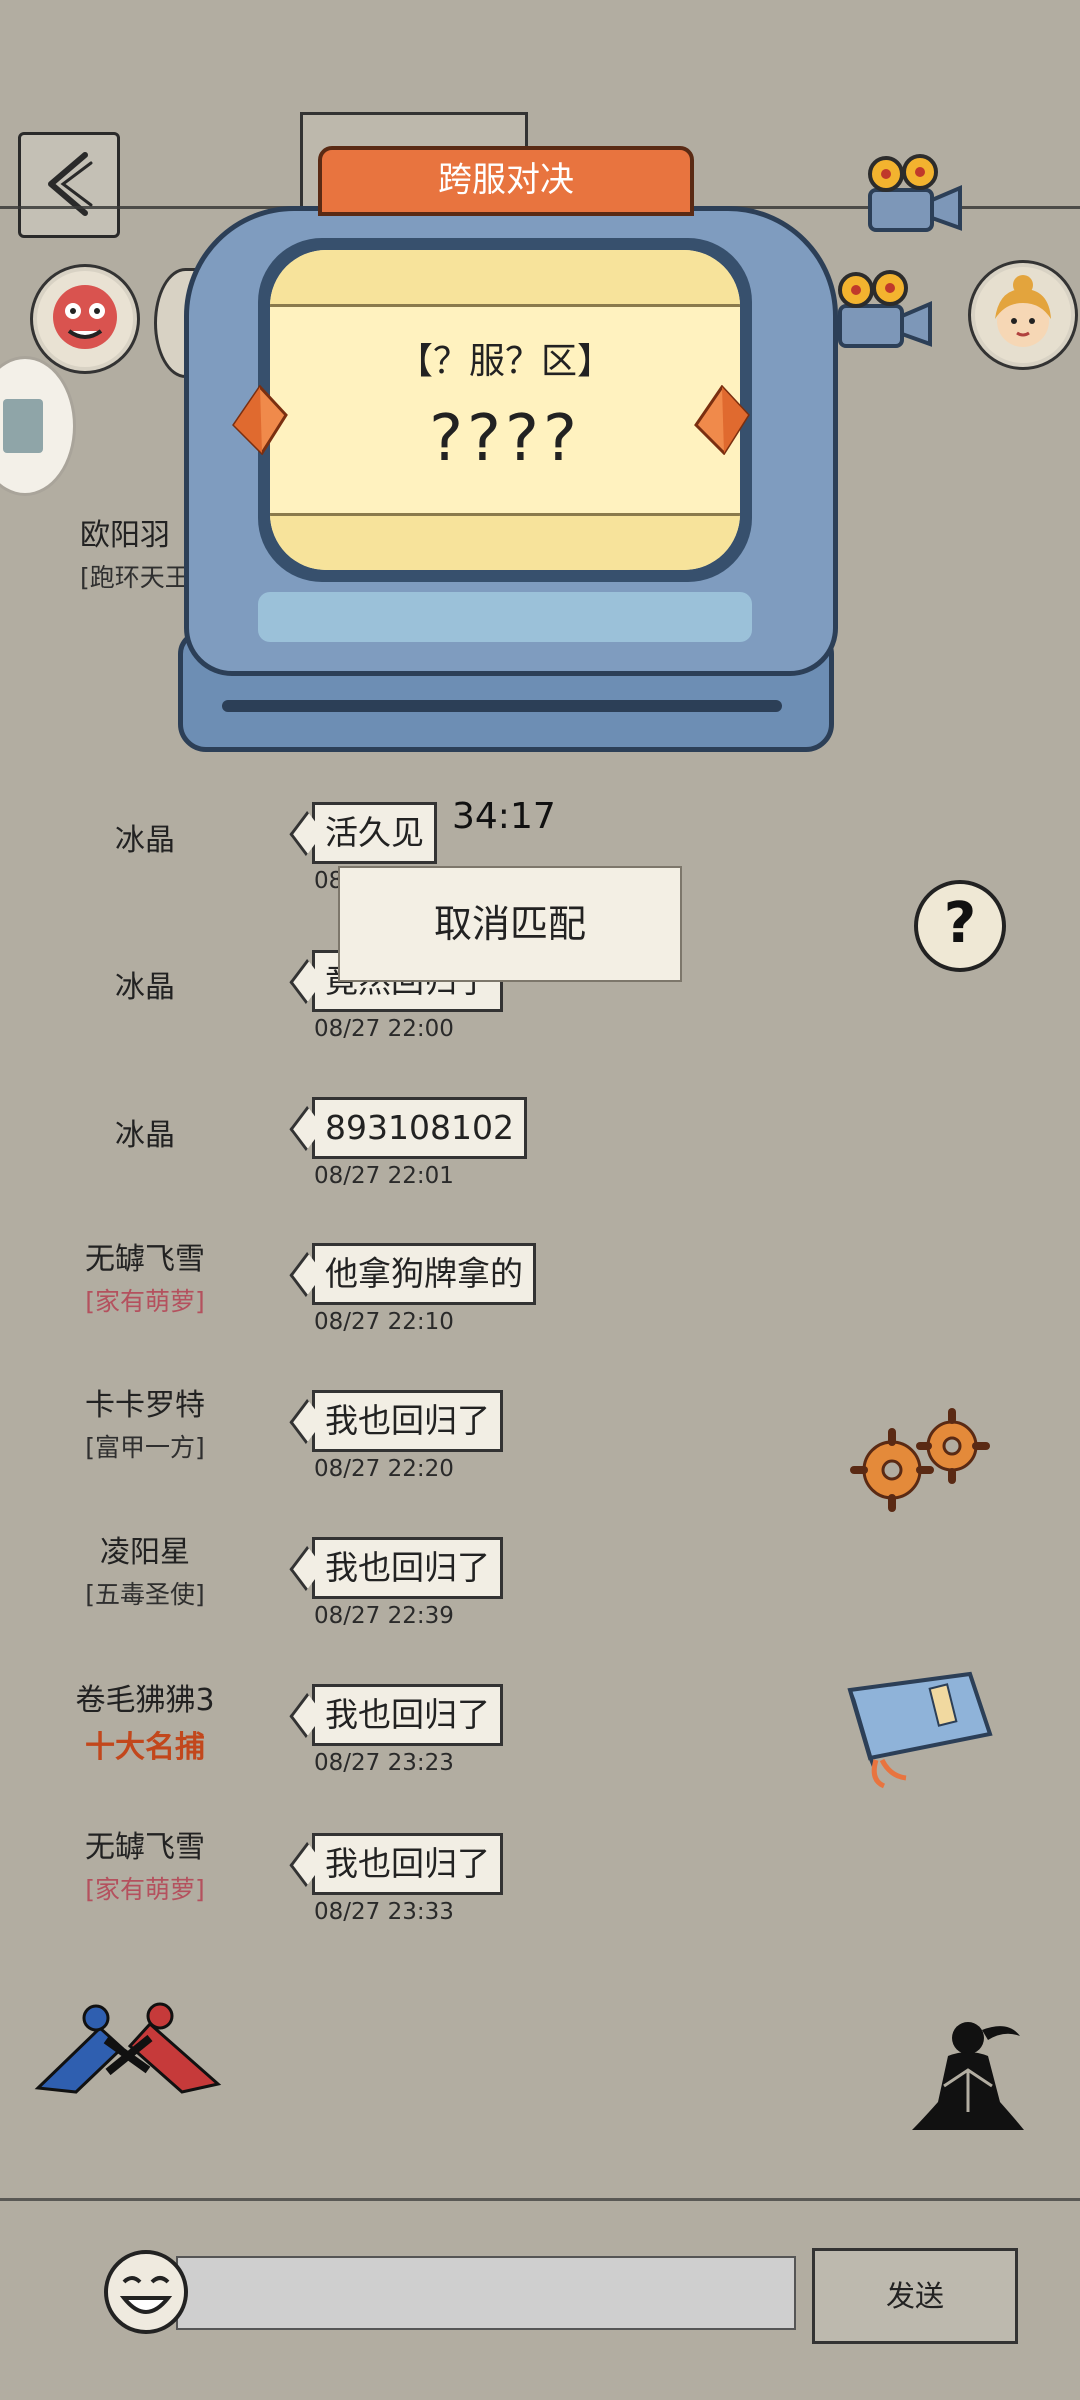 Image resolution: width=1080 pixels, height=2400 pixels. I want to click on help-button: ?, so click(960, 926).